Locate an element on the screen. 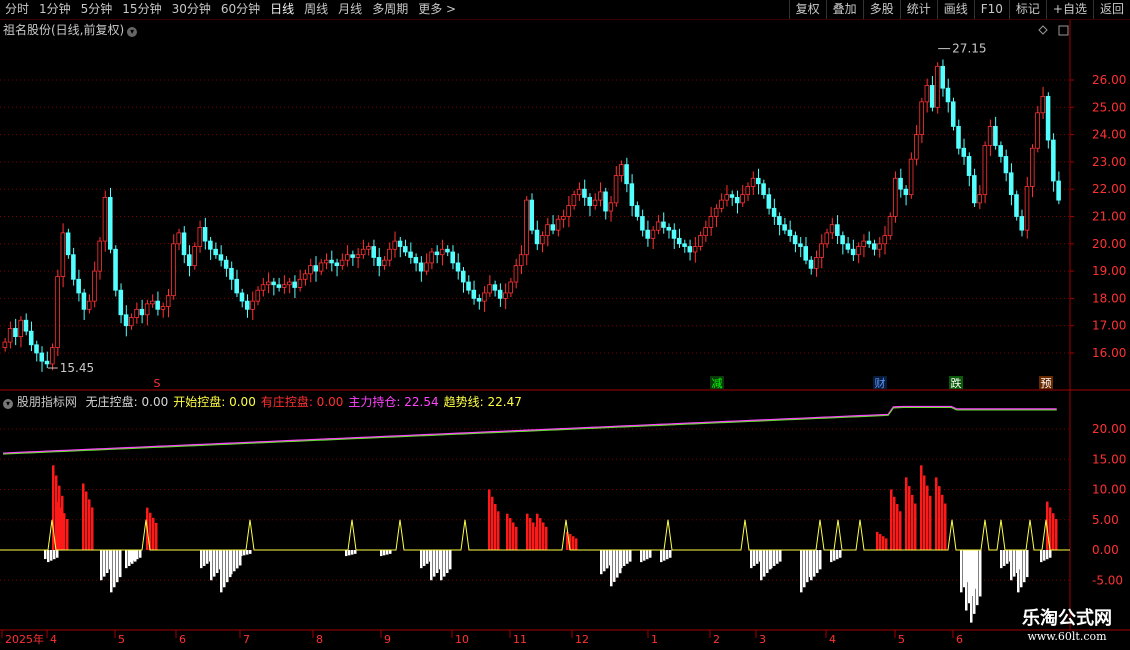  main-holding-line is located at coordinates (529, 429).